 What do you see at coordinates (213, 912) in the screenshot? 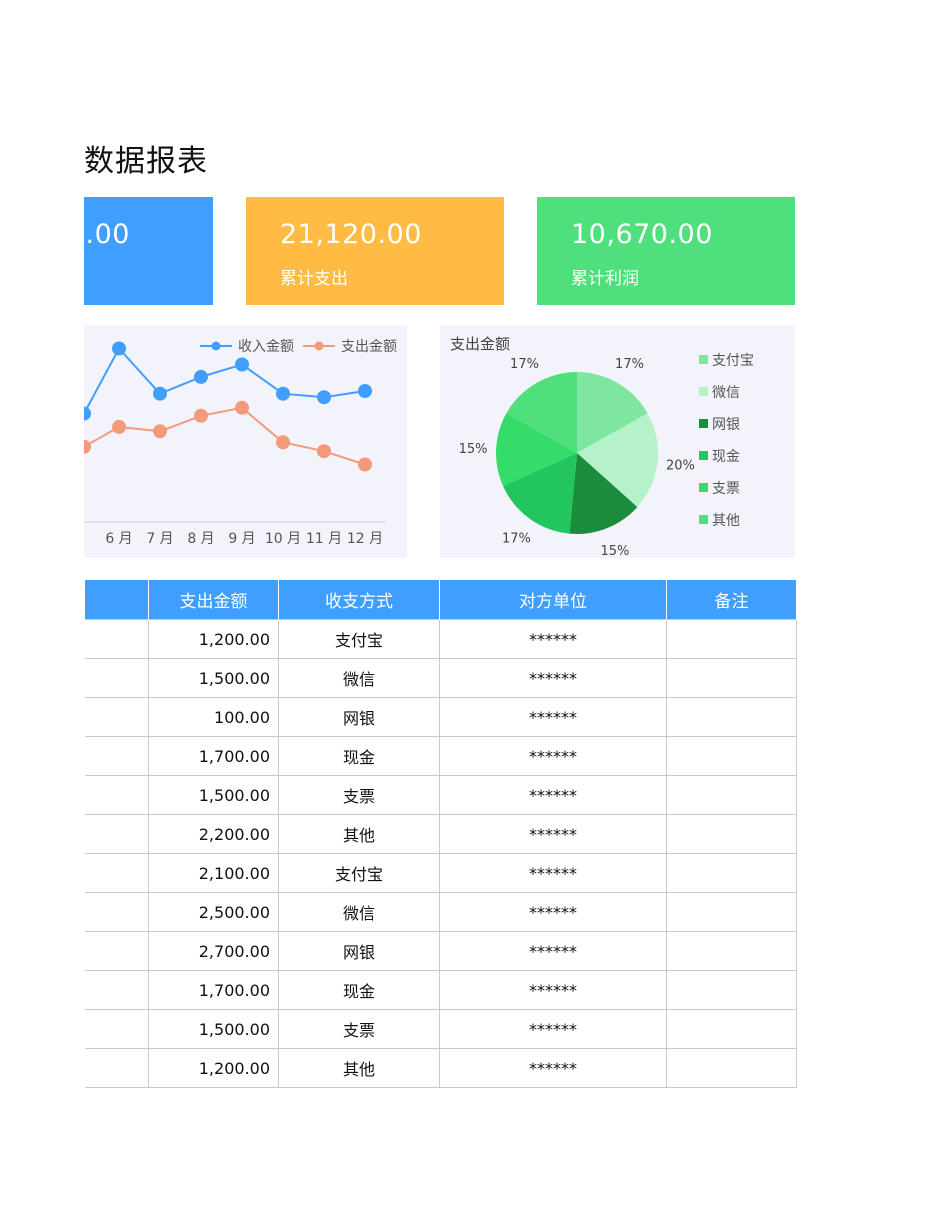
I see `cell-expense: 2,500.00` at bounding box center [213, 912].